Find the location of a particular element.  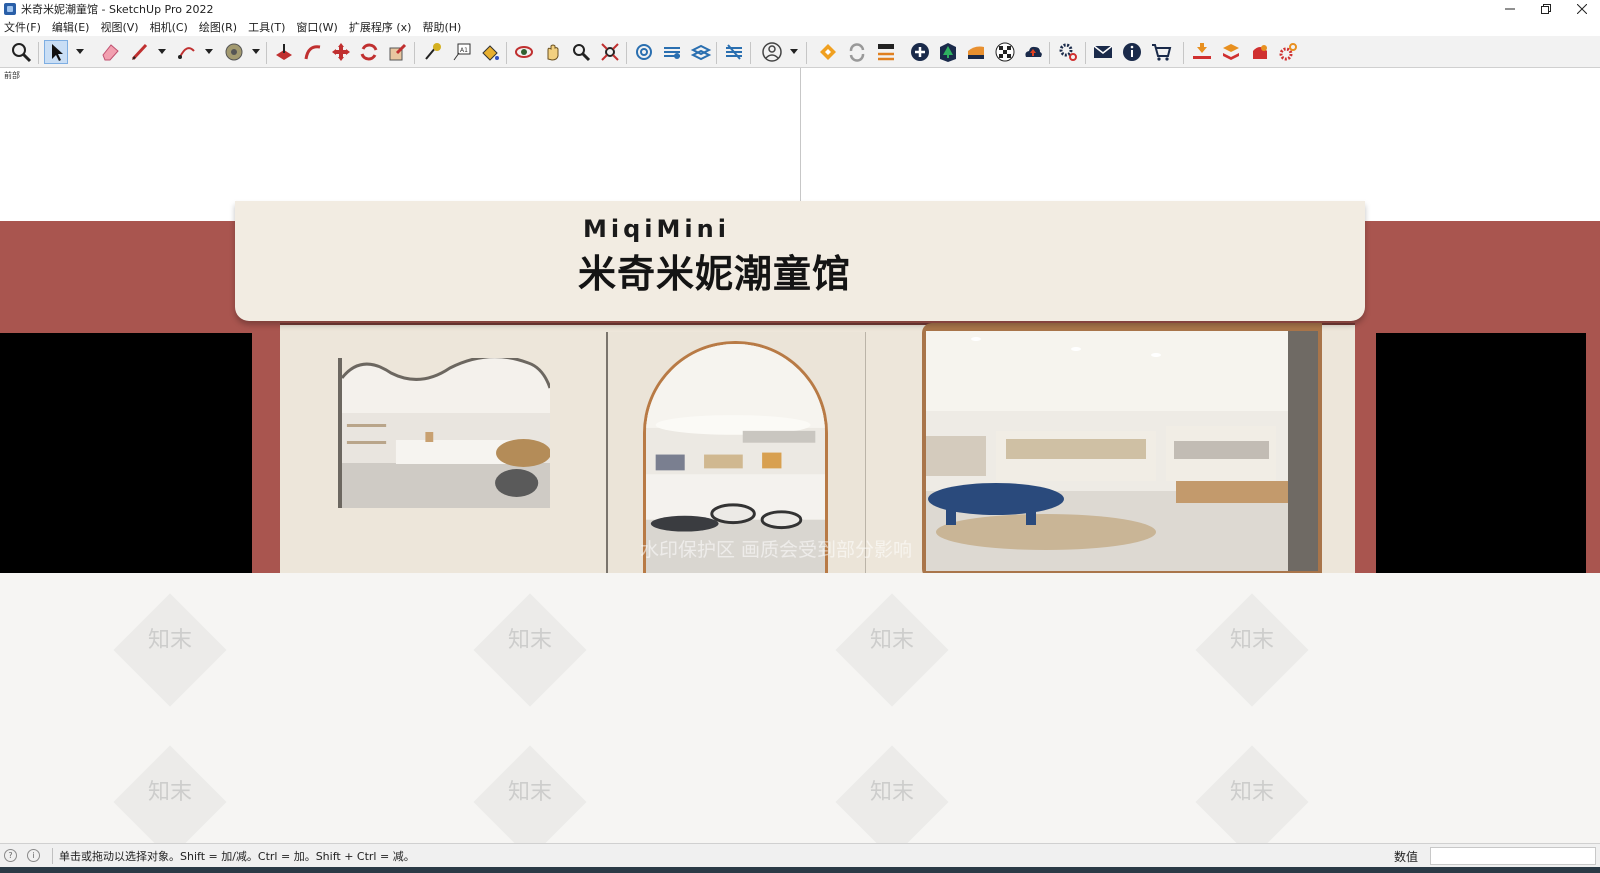

window-controls is located at coordinates (1546, 9).